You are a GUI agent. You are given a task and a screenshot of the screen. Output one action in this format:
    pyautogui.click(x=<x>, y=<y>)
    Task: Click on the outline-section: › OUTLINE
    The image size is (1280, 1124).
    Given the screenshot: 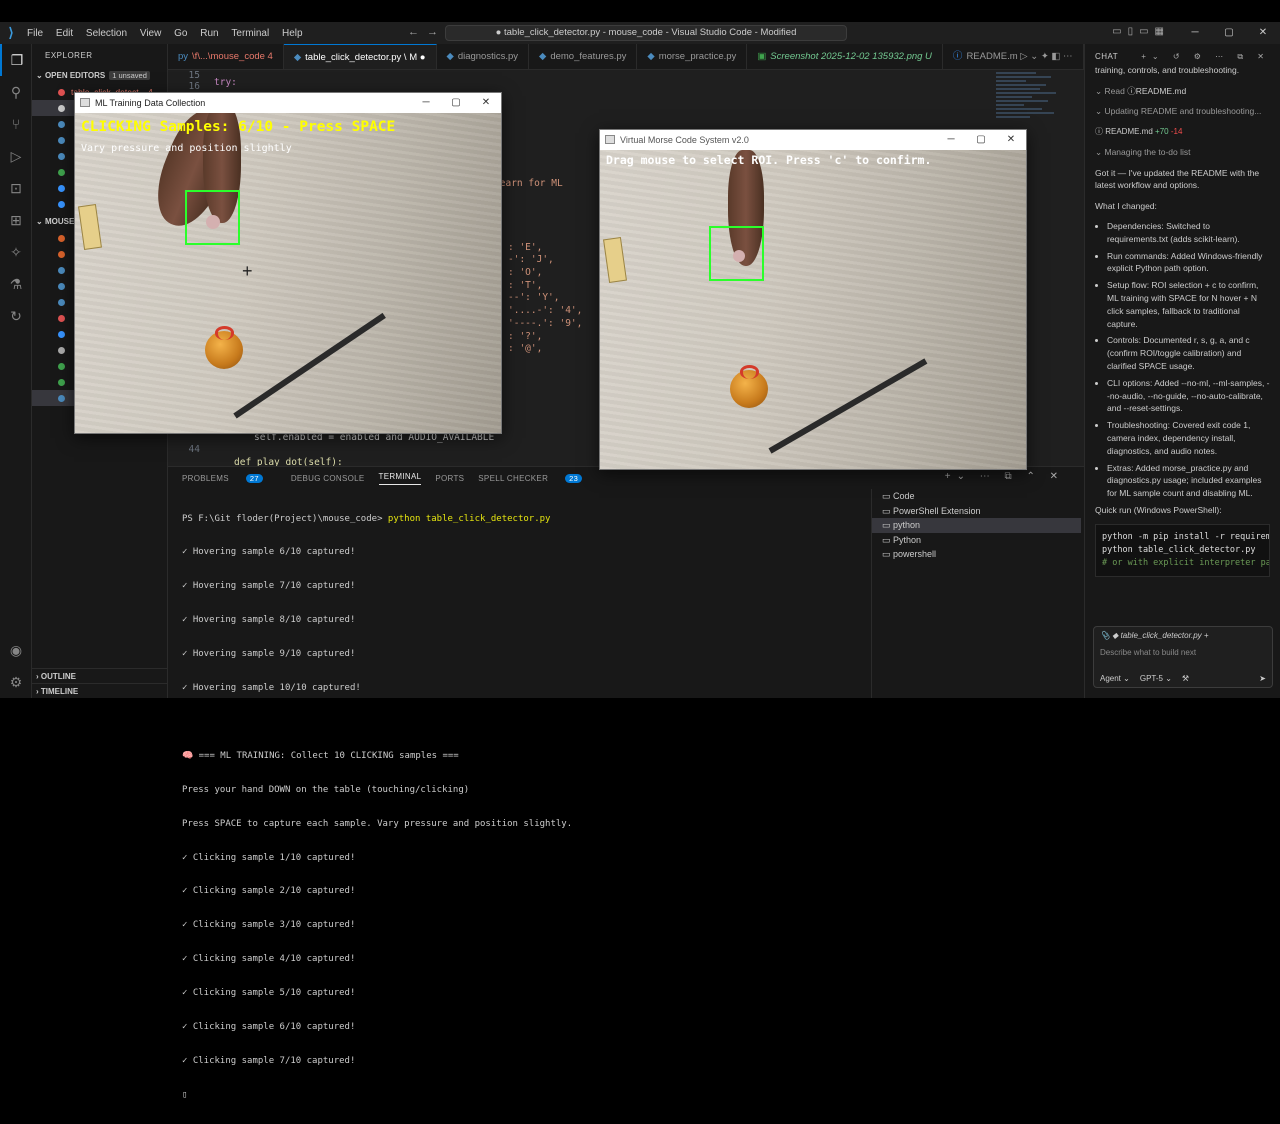 What is the action you would take?
    pyautogui.click(x=100, y=675)
    